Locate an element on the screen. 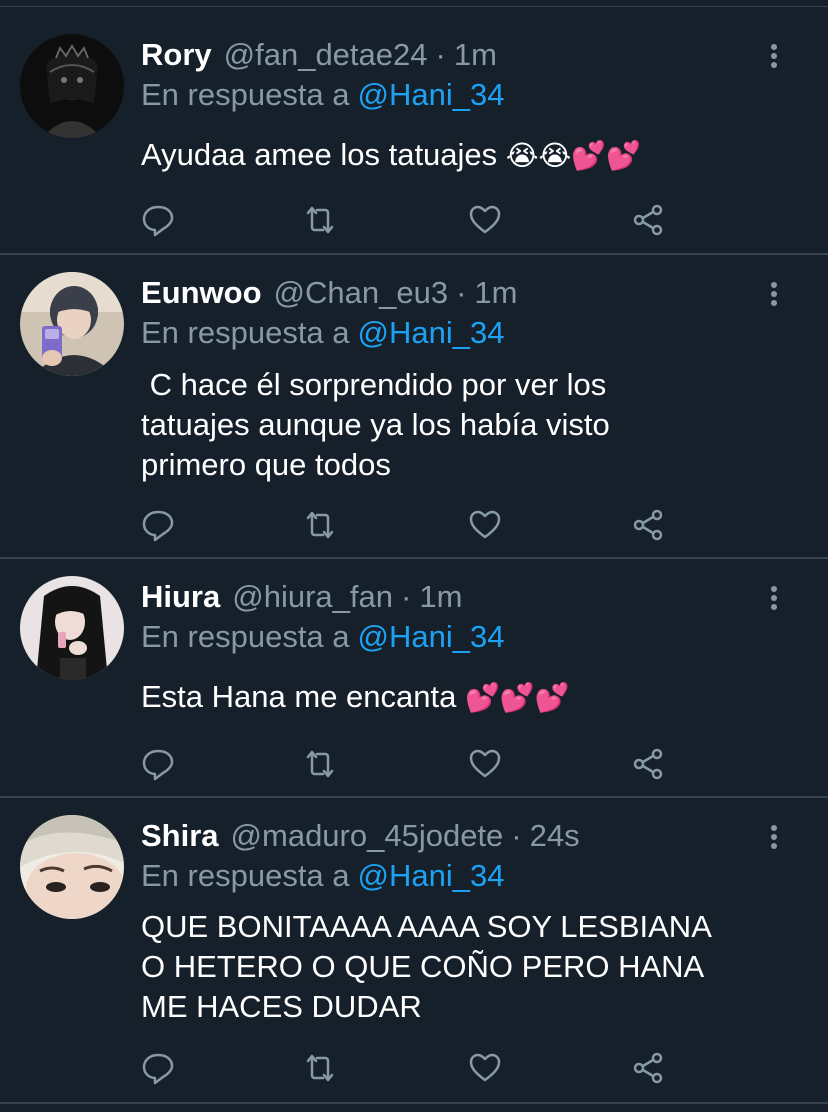 The height and width of the screenshot is (1112, 828). user-handle: @hiura_fan is located at coordinates (312, 596).